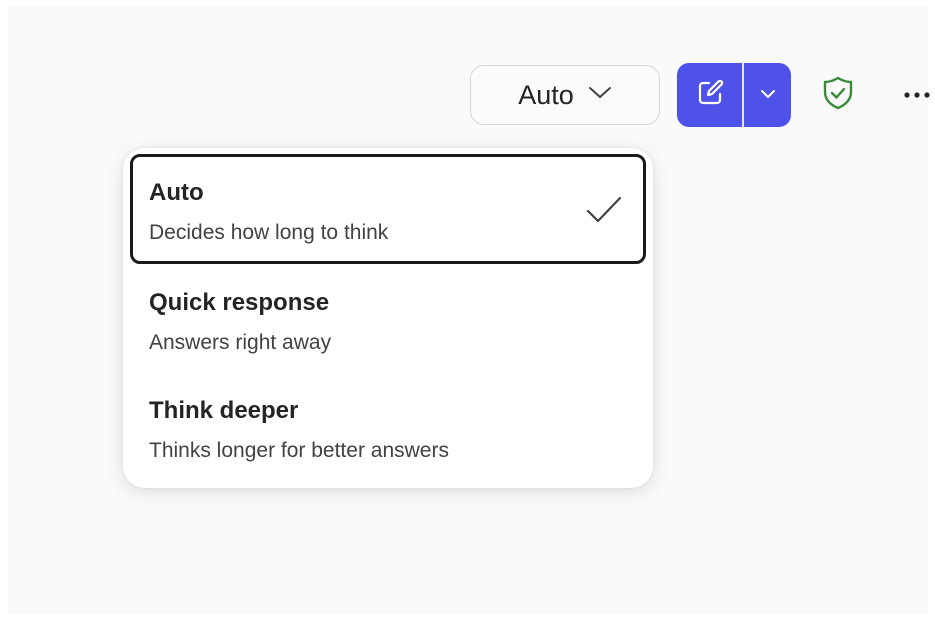 This screenshot has height=620, width=935. What do you see at coordinates (299, 450) in the screenshot?
I see `option-description: Thinks longer for better answers` at bounding box center [299, 450].